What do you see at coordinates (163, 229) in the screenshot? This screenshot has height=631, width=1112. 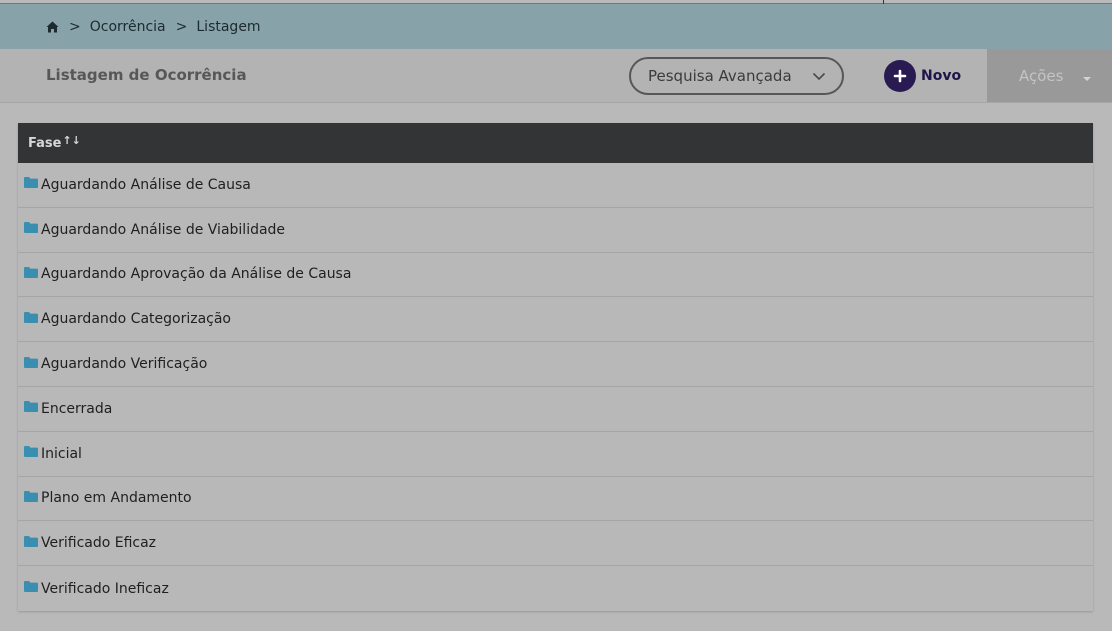 I see `row-label: Aguardando Análise de Viabilidade` at bounding box center [163, 229].